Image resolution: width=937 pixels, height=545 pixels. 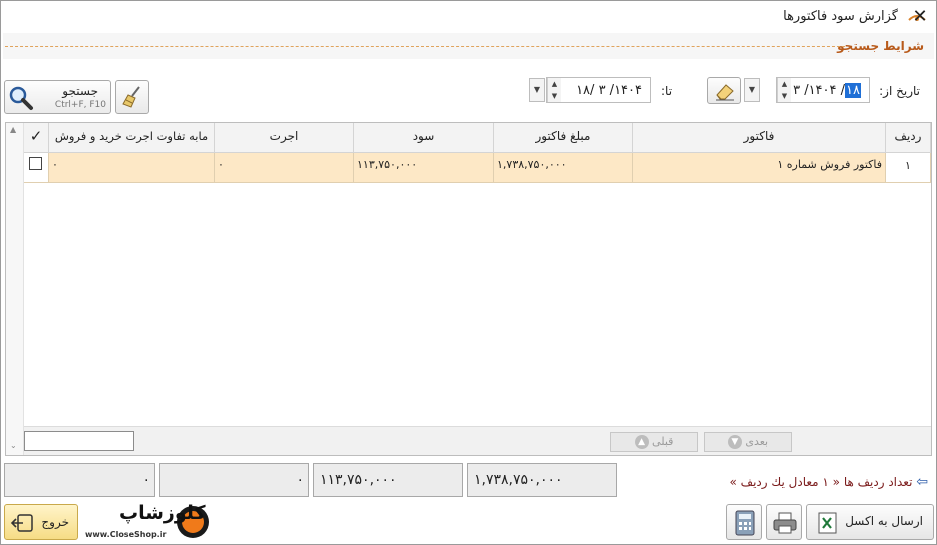 I want to click on printer-icon, so click(x=785, y=523).